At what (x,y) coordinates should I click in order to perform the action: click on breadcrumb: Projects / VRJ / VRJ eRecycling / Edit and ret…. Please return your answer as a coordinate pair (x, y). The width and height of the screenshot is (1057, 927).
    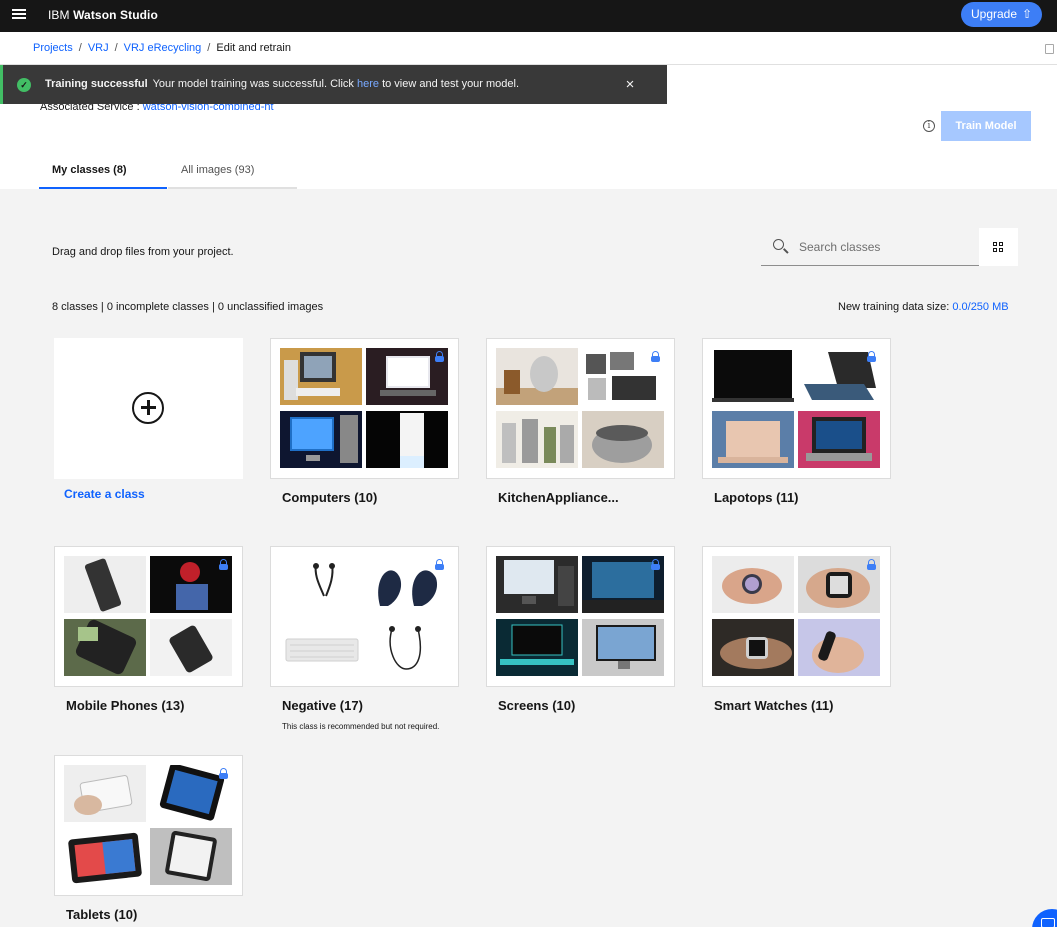
    Looking at the image, I should click on (162, 48).